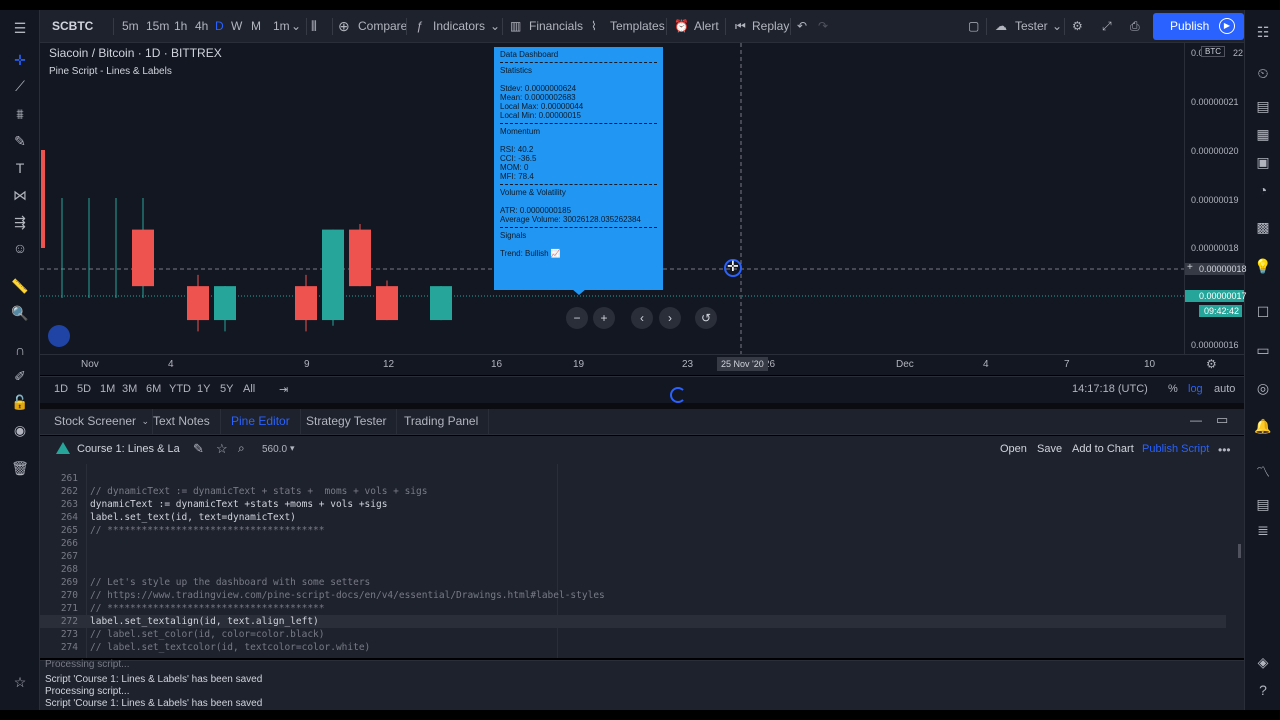 This screenshot has width=1280, height=720. Describe the element at coordinates (20, 168) in the screenshot. I see `text-tool-icon: T` at that location.